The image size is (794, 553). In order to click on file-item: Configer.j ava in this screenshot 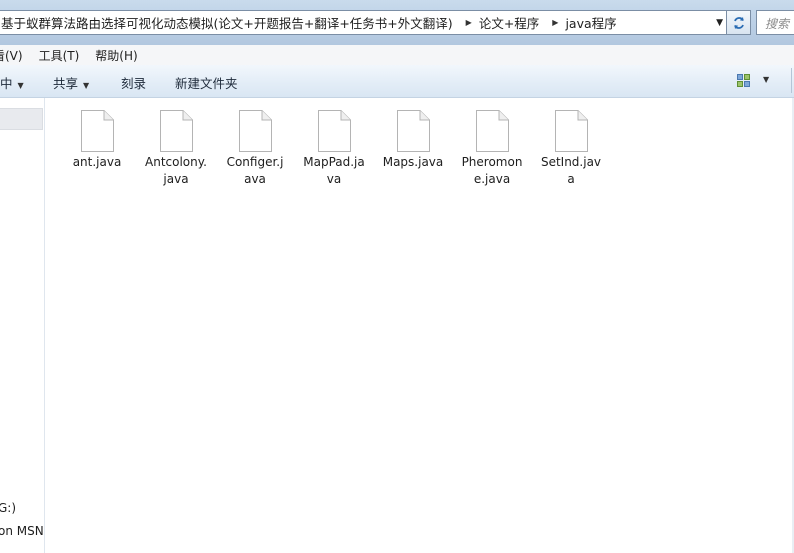, I will do `click(255, 149)`.